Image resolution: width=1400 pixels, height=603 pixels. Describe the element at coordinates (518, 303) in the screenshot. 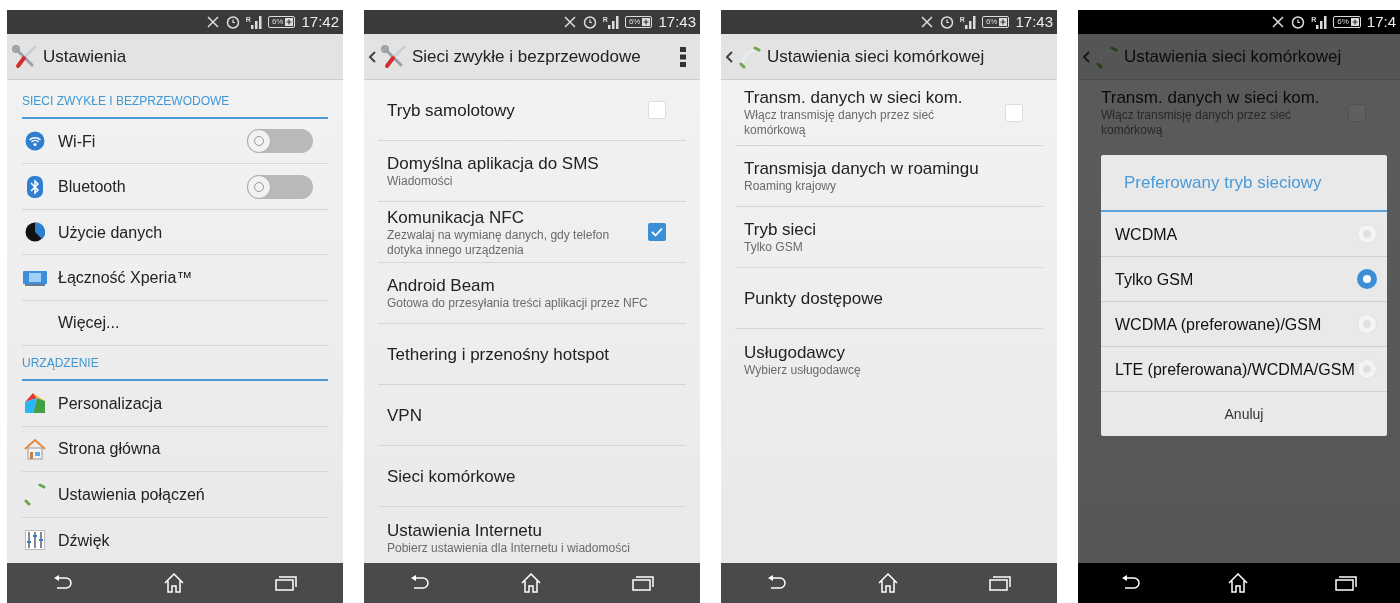

I see `row-subtitle: Gotowa do przesyłania treści aplikacji przez NFC` at that location.